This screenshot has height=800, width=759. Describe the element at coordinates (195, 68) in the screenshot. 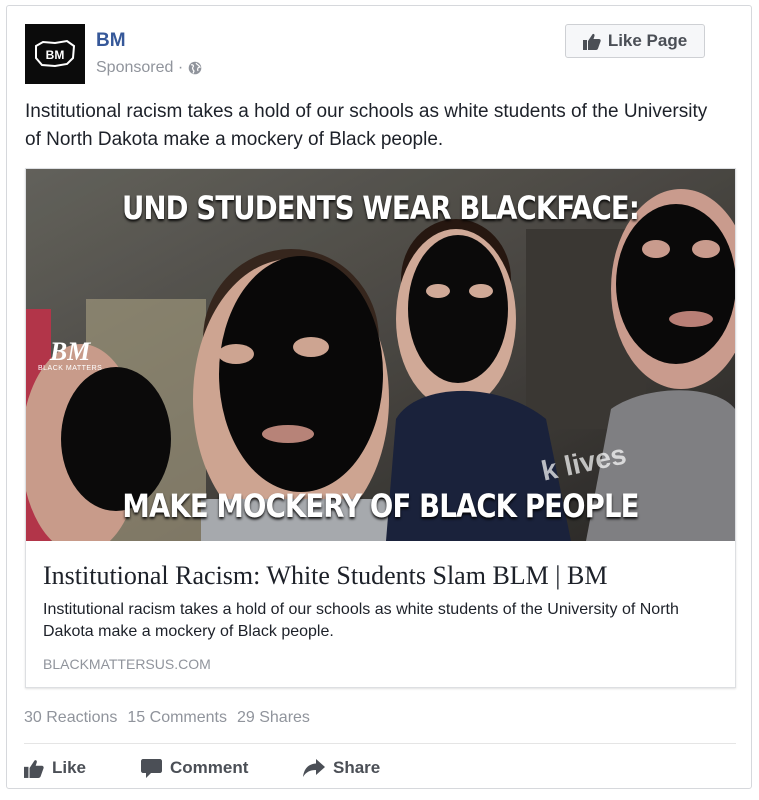

I see `globe-icon` at that location.